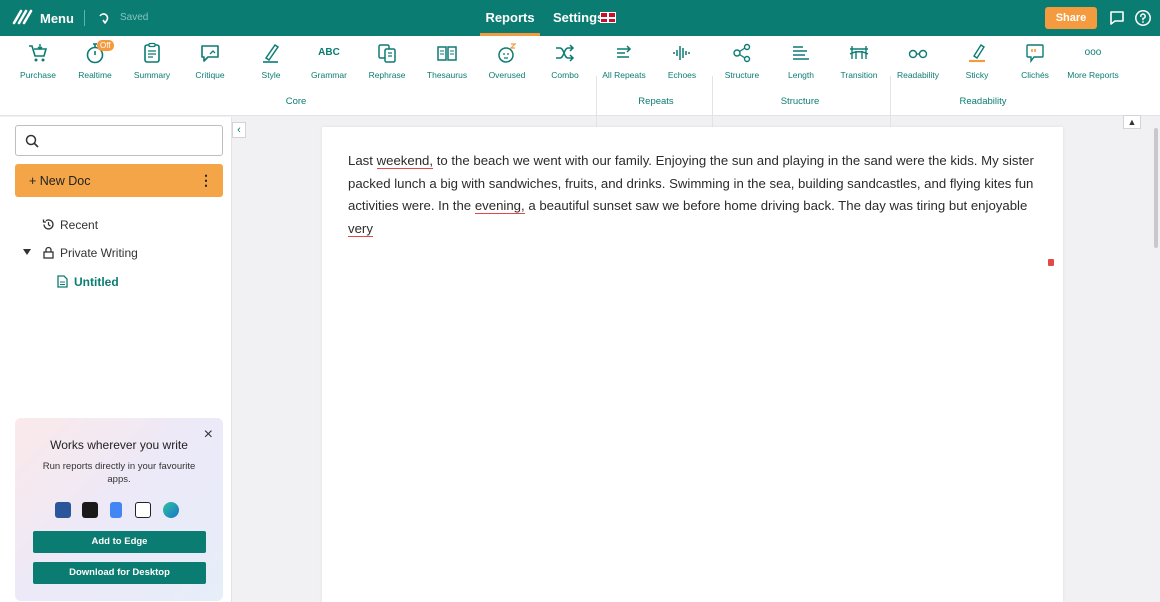  Describe the element at coordinates (1117, 20) in the screenshot. I see `comment-icon` at that location.